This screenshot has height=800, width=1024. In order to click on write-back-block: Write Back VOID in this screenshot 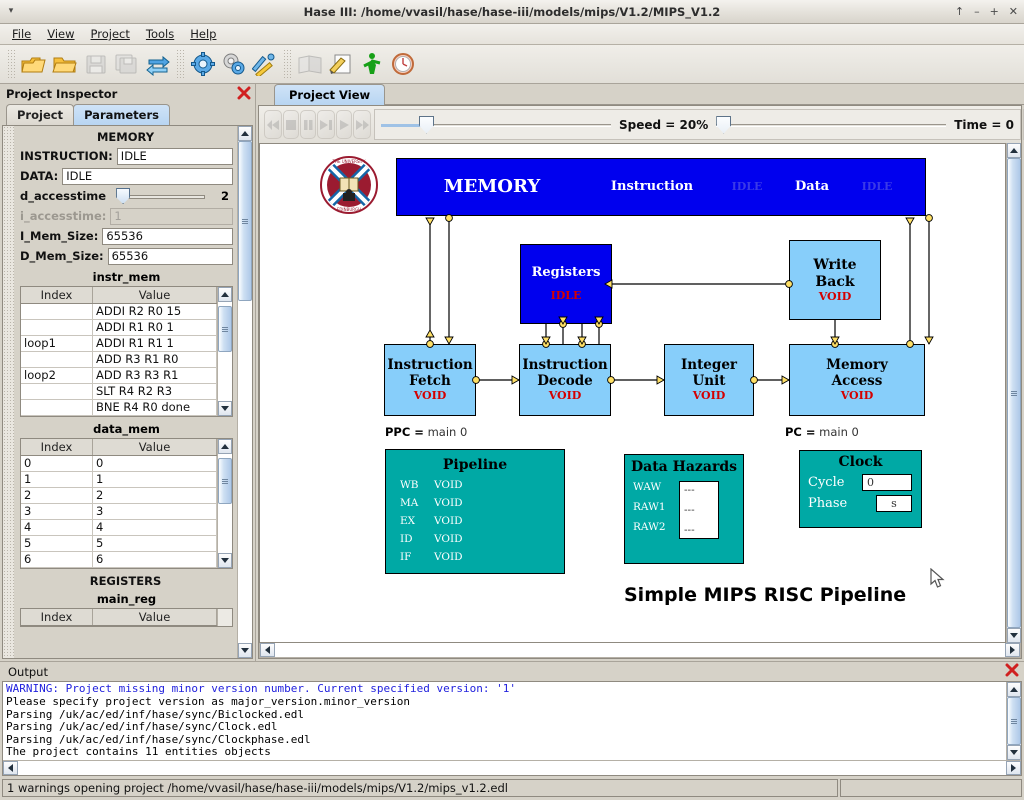, I will do `click(835, 280)`.